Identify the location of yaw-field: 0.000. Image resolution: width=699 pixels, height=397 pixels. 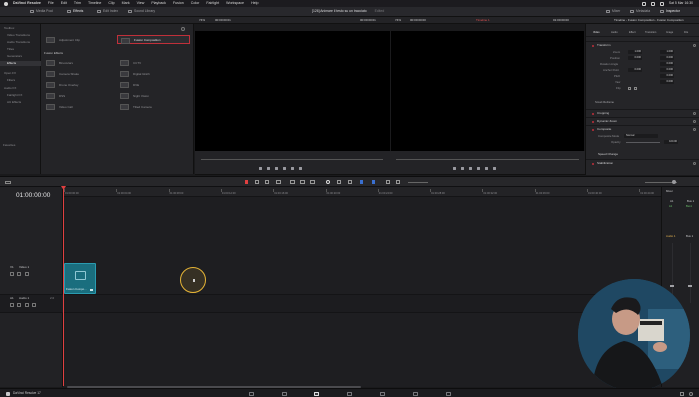
(667, 82).